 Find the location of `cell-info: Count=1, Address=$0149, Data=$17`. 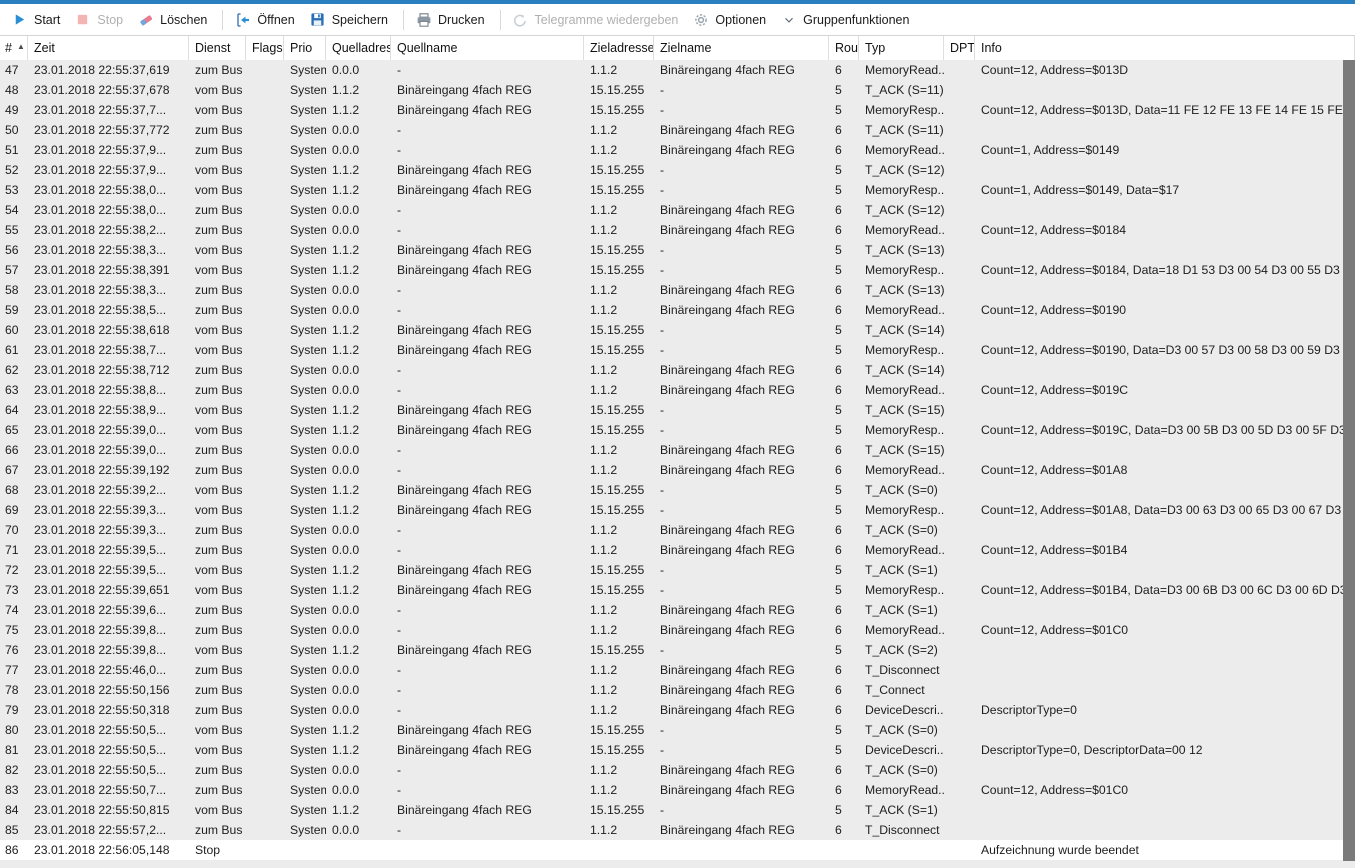

cell-info: Count=1, Address=$0149, Data=$17 is located at coordinates (1080, 190).